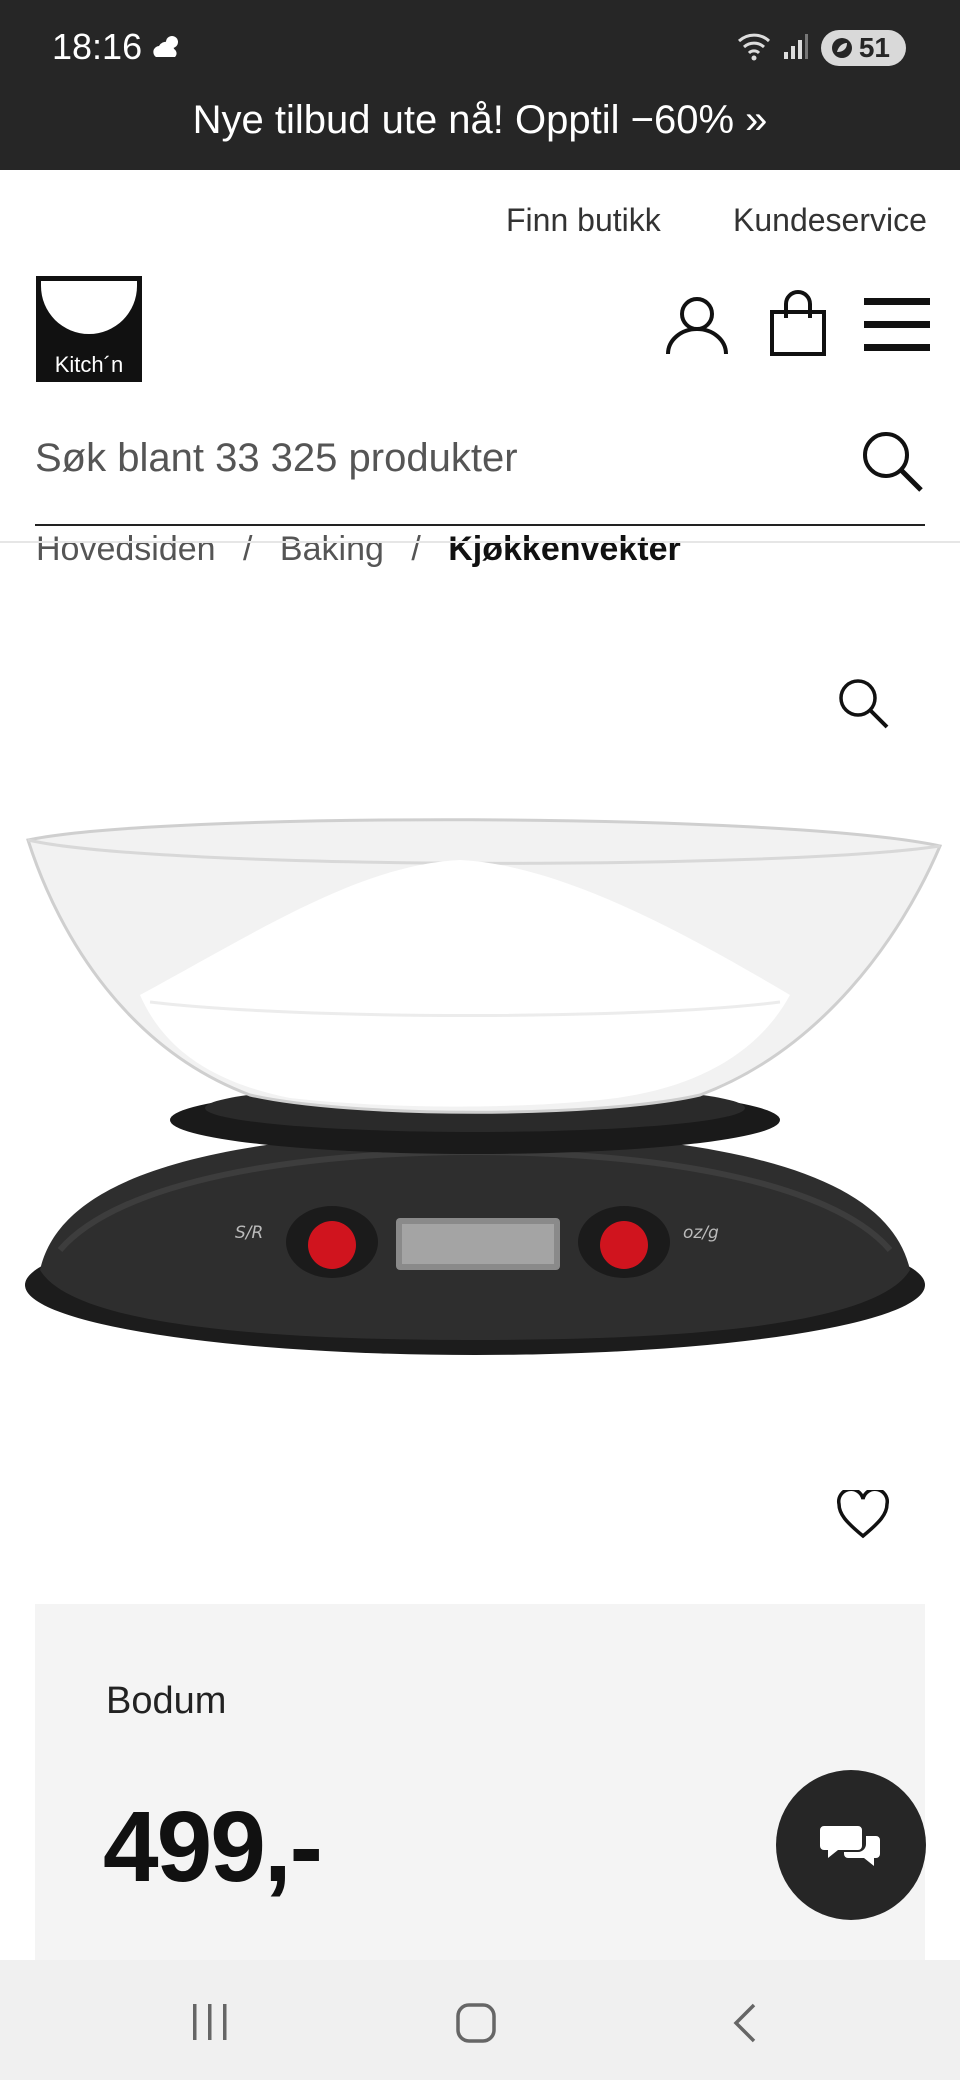 This screenshot has height=2080, width=960. What do you see at coordinates (480, 120) in the screenshot?
I see `promo-banner: Nye tilbud ute nå! Opptil −60% »` at bounding box center [480, 120].